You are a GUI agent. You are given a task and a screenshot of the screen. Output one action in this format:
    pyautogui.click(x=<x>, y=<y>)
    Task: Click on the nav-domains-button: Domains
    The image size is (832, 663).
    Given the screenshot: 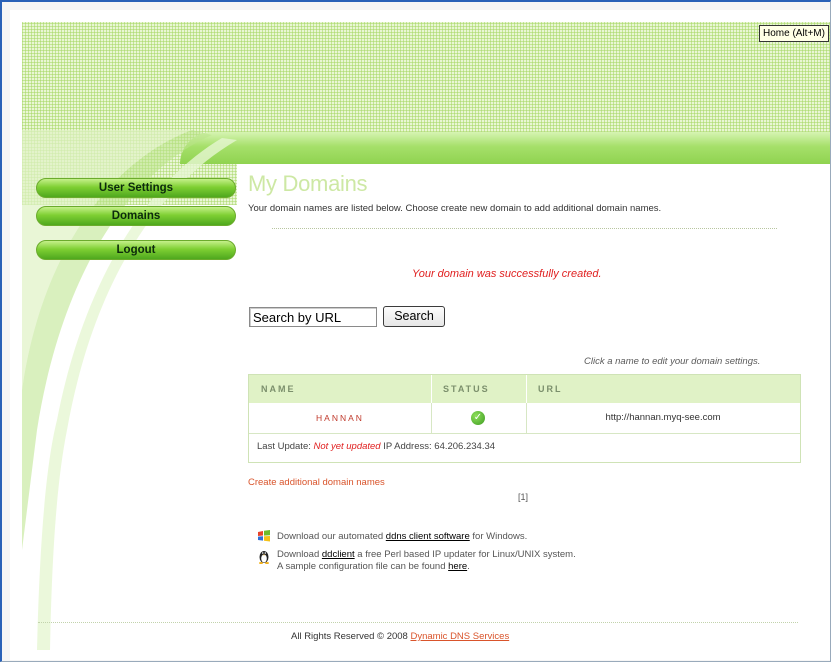 What is the action you would take?
    pyautogui.click(x=136, y=216)
    